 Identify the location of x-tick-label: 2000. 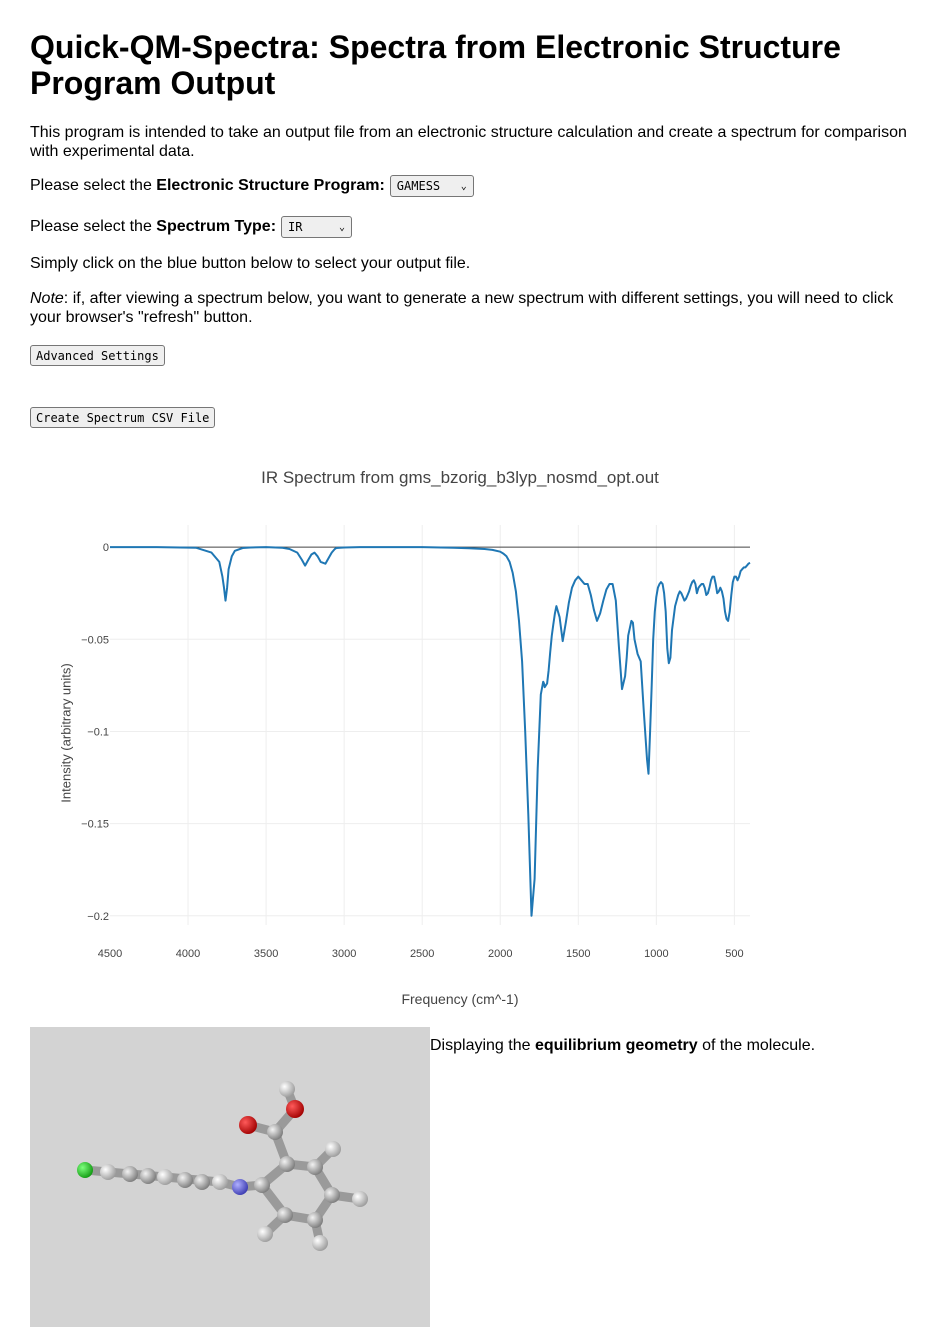
(500, 954).